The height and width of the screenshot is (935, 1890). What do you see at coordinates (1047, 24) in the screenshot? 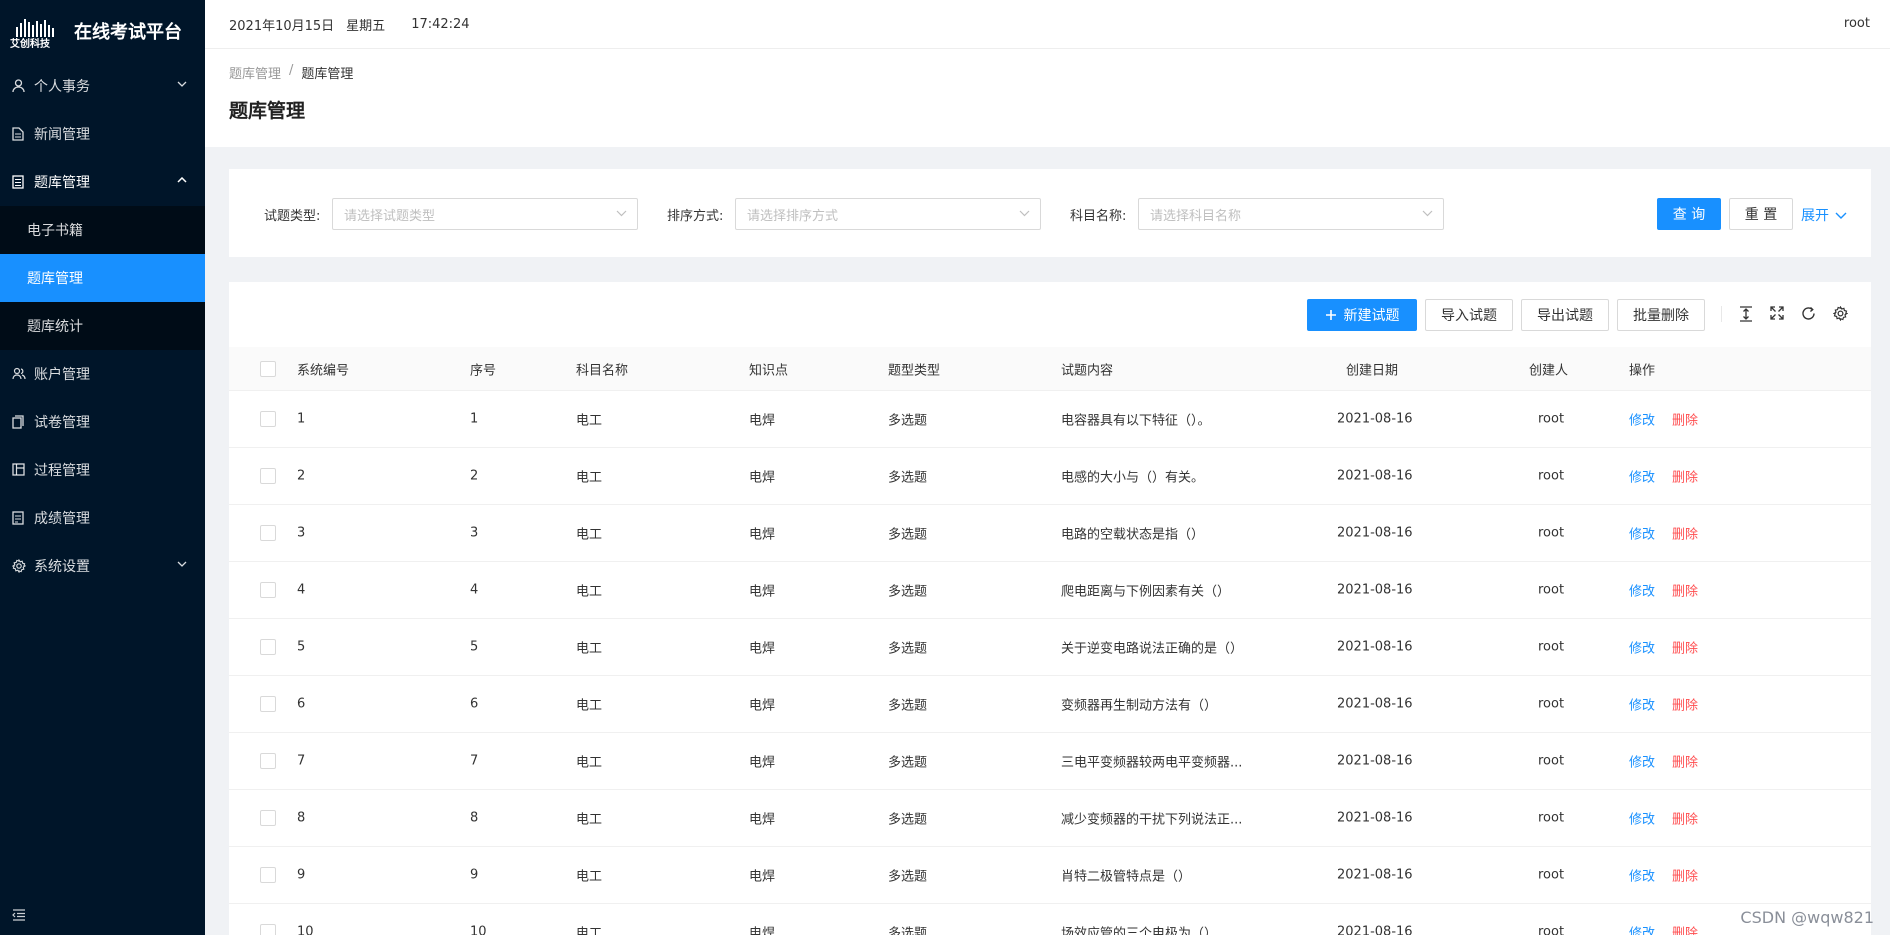
I see `top-header: 2021年10月15日 星期五 17:42:24 root` at bounding box center [1047, 24].